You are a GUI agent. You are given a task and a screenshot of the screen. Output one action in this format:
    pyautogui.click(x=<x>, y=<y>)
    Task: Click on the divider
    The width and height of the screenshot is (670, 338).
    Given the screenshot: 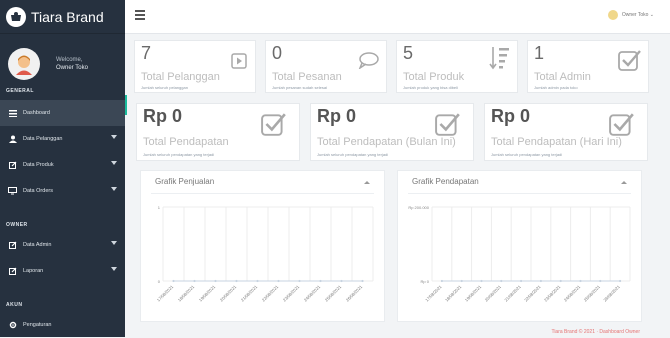 What is the action you would take?
    pyautogui.click(x=519, y=193)
    